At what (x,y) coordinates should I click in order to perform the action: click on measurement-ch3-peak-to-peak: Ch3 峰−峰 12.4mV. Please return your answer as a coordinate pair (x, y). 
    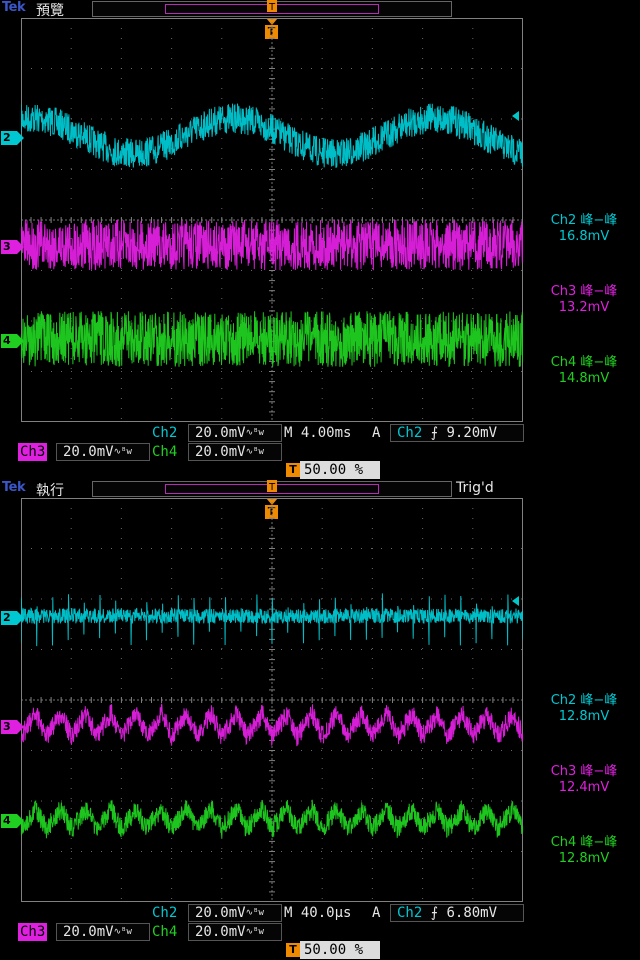
    Looking at the image, I should click on (584, 780).